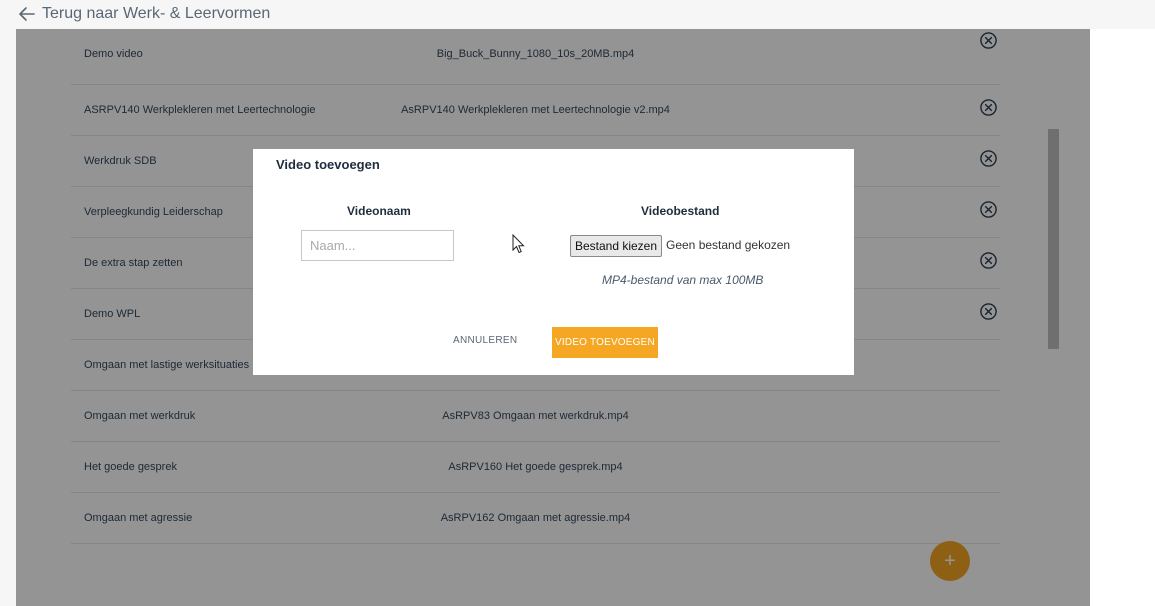  What do you see at coordinates (379, 211) in the screenshot?
I see `video-name-heading: Videonaam` at bounding box center [379, 211].